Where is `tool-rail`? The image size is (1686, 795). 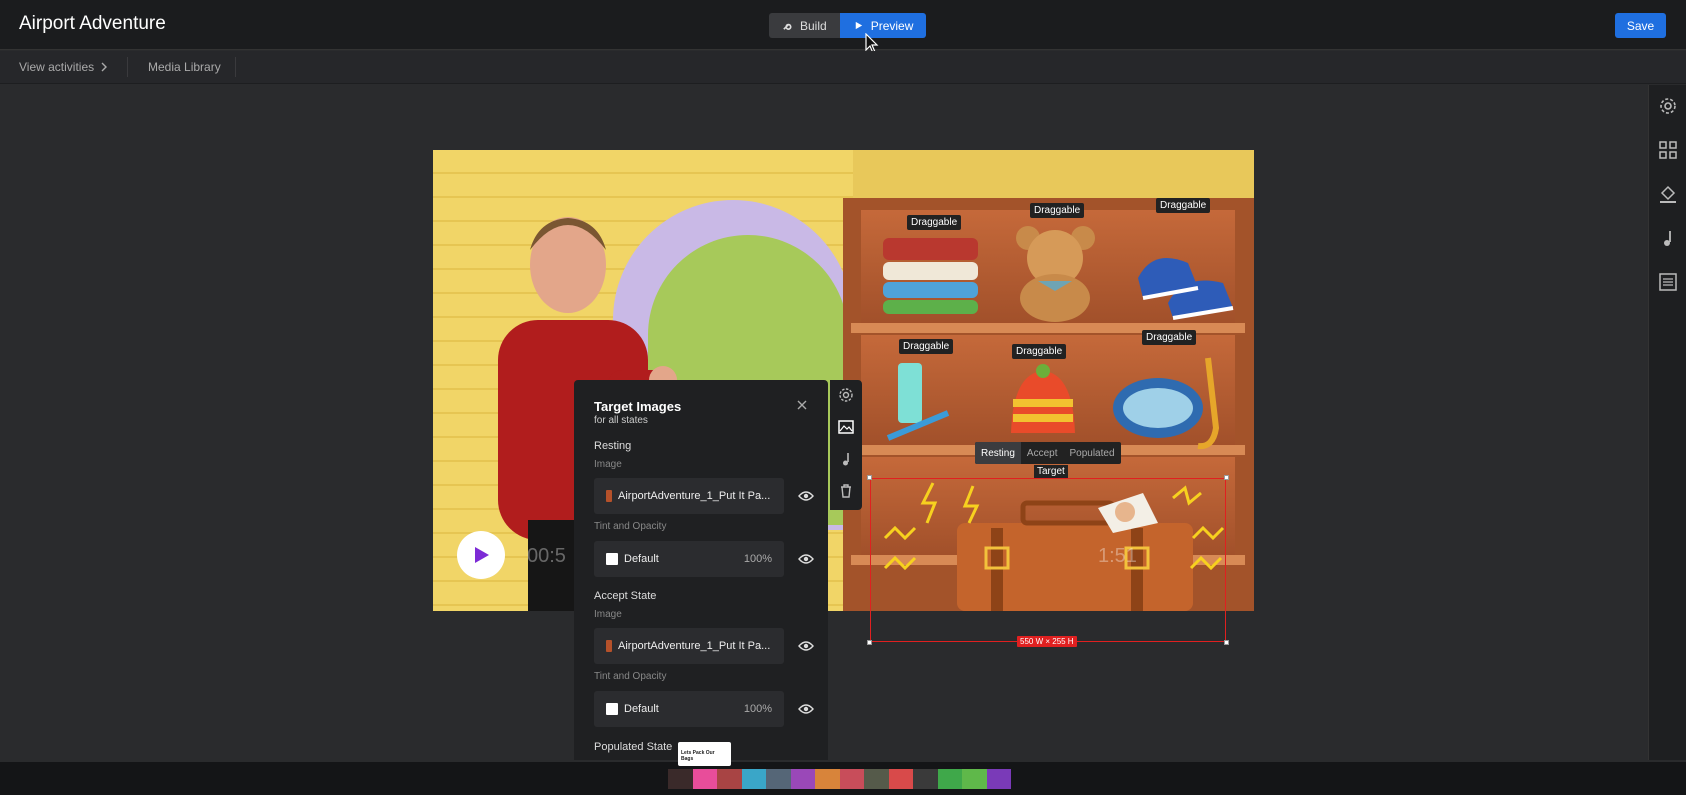
tool-rail is located at coordinates (846, 445).